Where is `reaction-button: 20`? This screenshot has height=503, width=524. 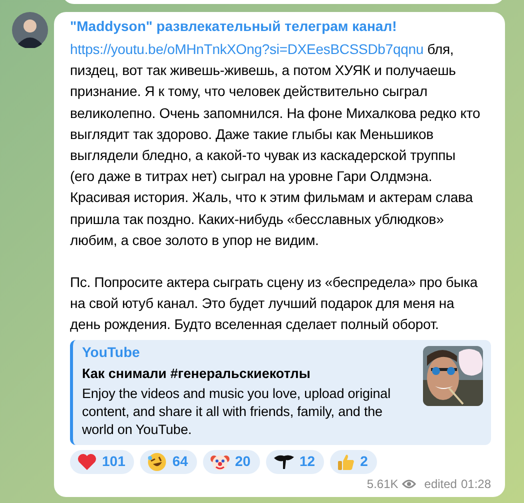
reaction-button: 20 is located at coordinates (231, 462).